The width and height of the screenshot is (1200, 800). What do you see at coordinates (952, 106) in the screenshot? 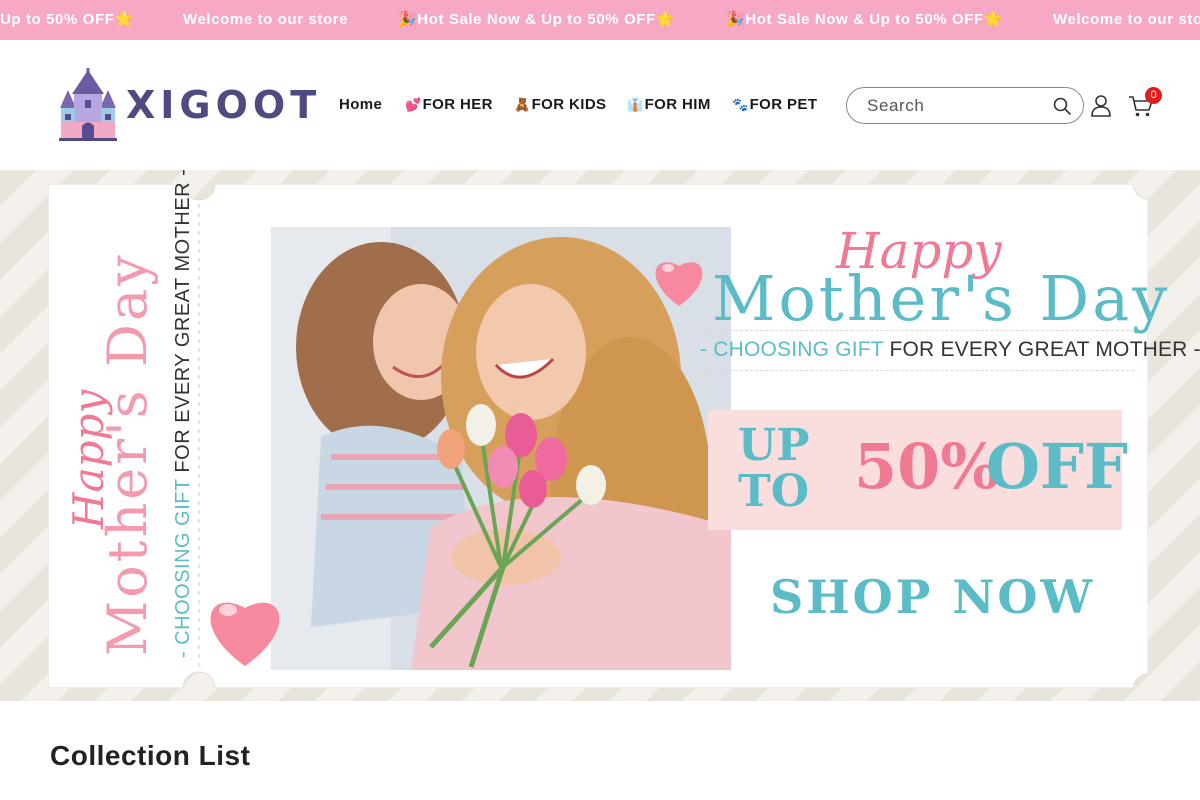
I see `search-input` at bounding box center [952, 106].